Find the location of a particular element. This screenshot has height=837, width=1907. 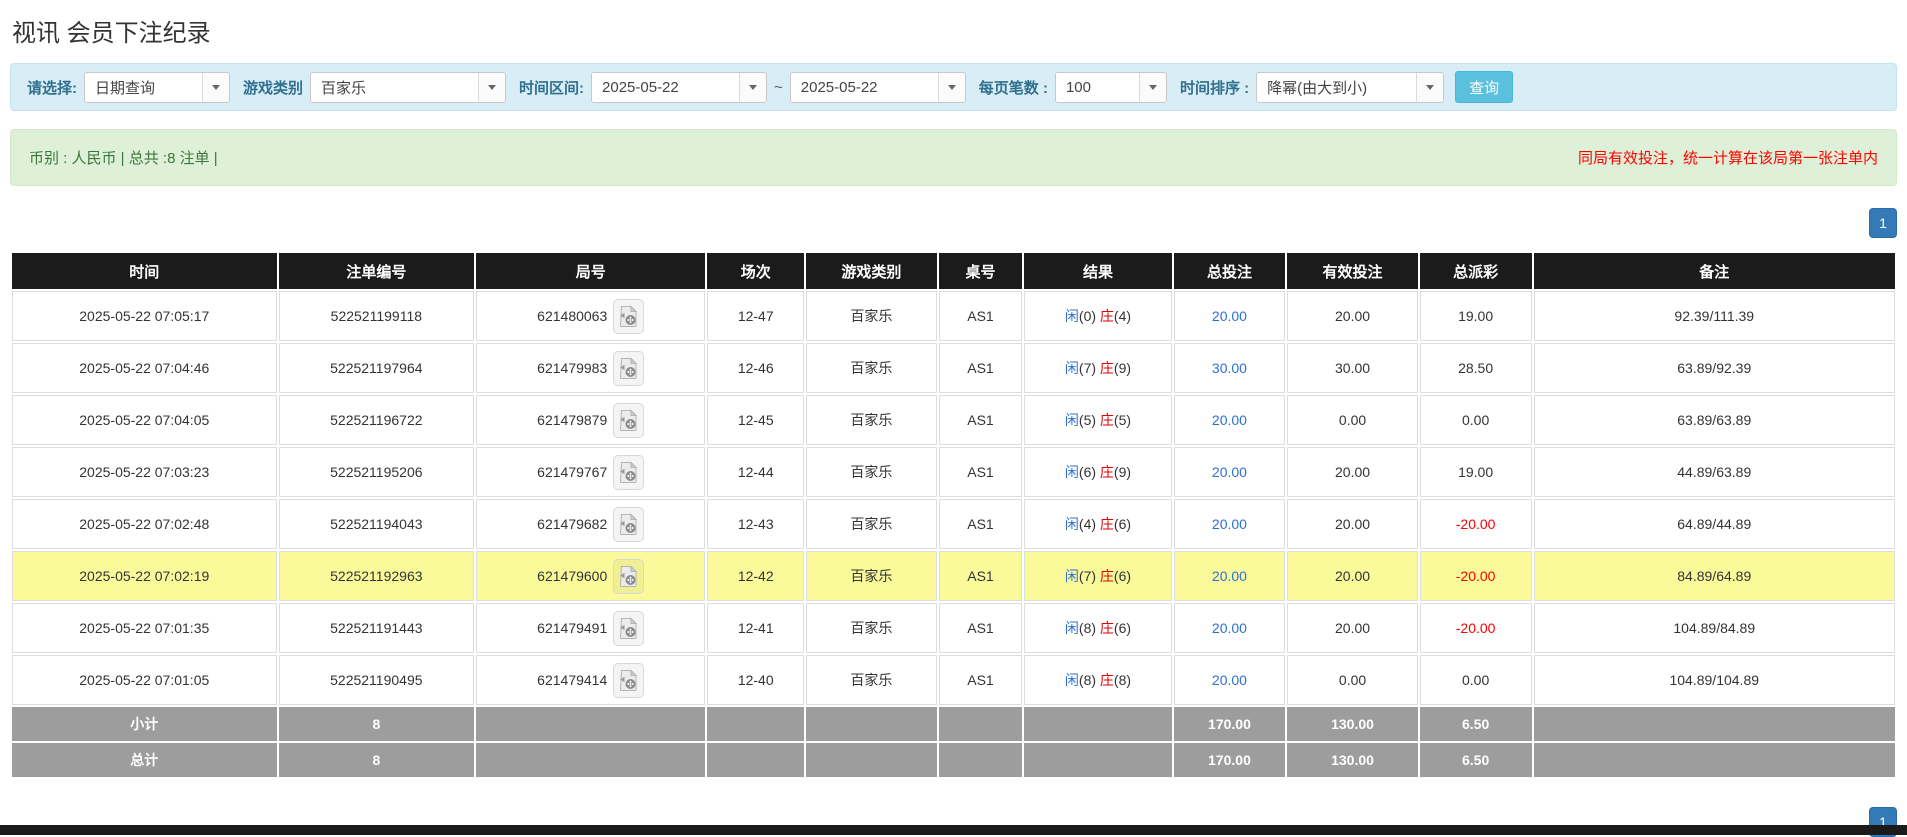

page-size-select: 100 is located at coordinates (1110, 87).